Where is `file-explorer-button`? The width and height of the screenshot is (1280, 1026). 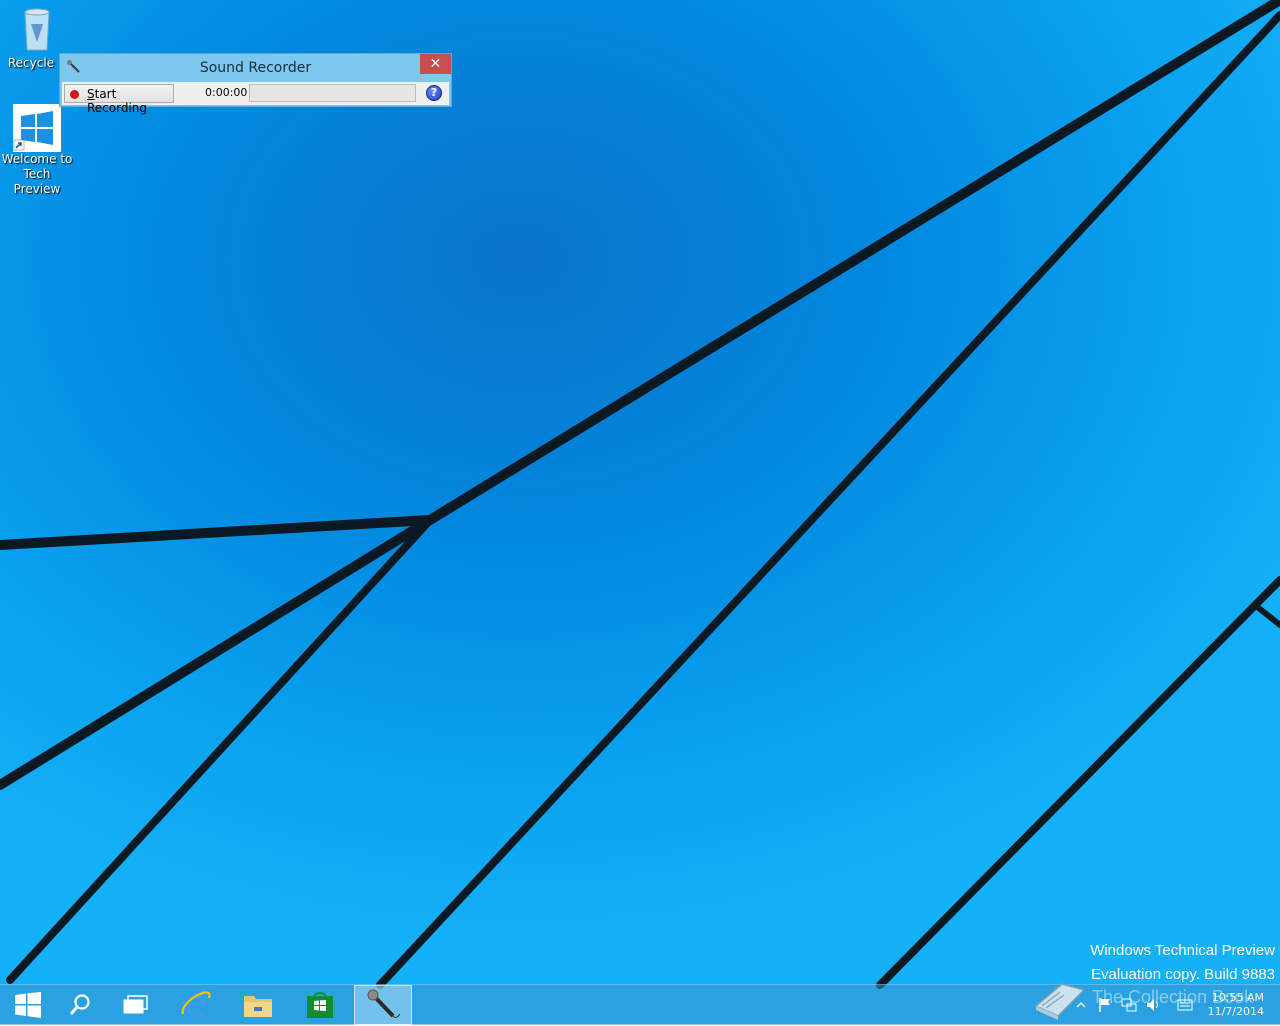
file-explorer-button is located at coordinates (258, 1005).